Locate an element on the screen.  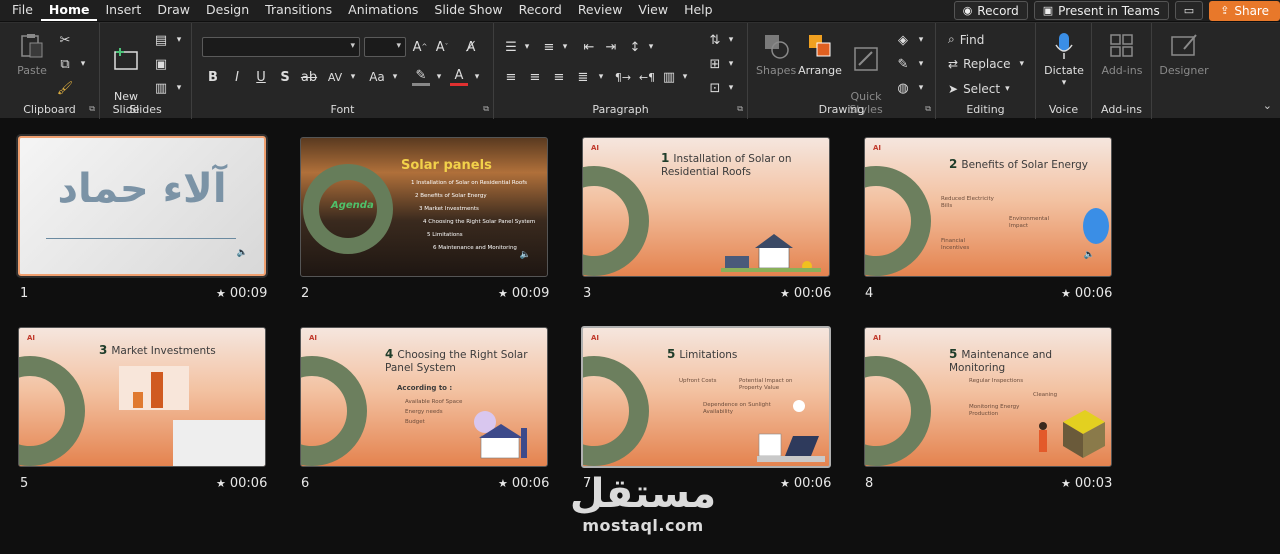
copy-icon: ⧉ is located at coordinates (65, 64).